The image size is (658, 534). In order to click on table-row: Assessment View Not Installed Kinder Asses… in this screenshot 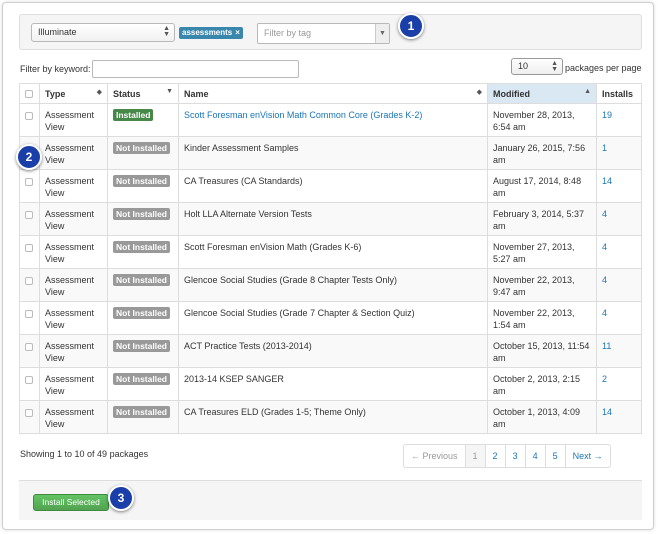, I will do `click(330, 153)`.